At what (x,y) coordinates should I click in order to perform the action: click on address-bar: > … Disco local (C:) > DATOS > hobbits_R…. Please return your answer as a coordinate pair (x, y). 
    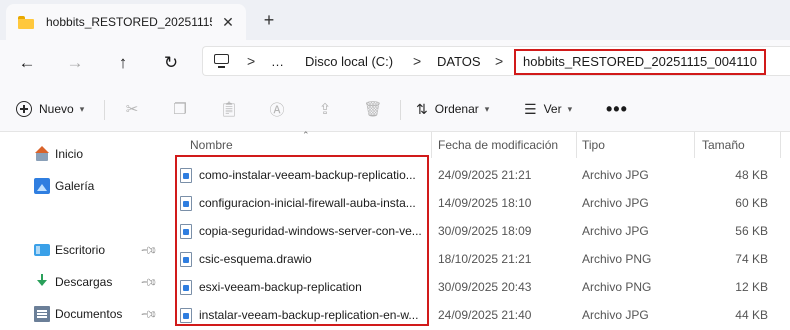
    Looking at the image, I should click on (496, 61).